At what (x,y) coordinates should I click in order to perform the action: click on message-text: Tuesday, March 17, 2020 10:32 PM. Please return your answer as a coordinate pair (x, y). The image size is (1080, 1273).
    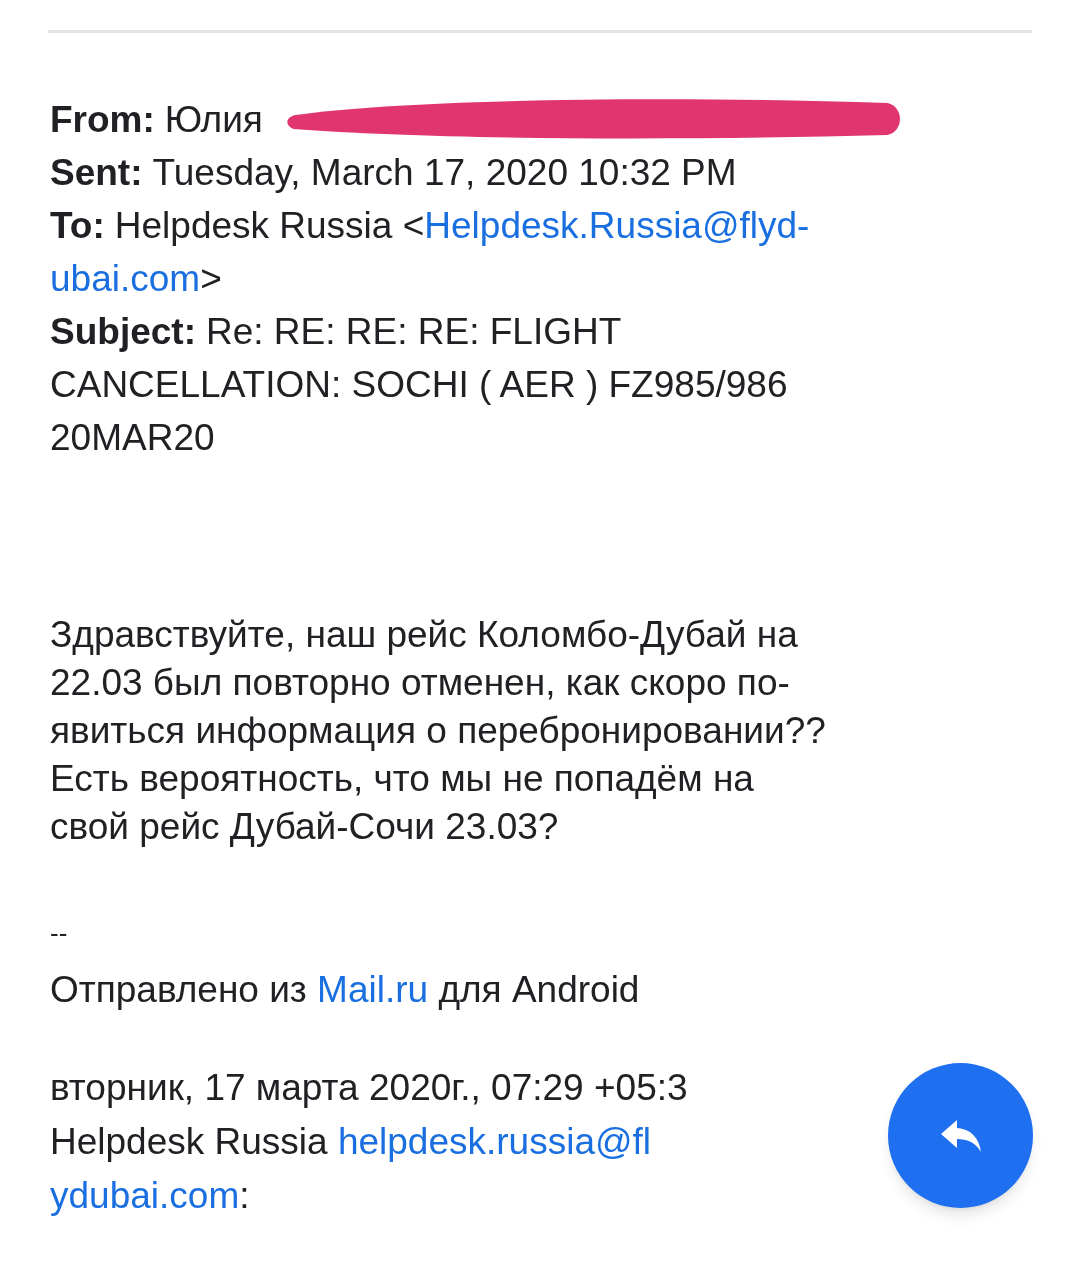
    Looking at the image, I should click on (444, 173).